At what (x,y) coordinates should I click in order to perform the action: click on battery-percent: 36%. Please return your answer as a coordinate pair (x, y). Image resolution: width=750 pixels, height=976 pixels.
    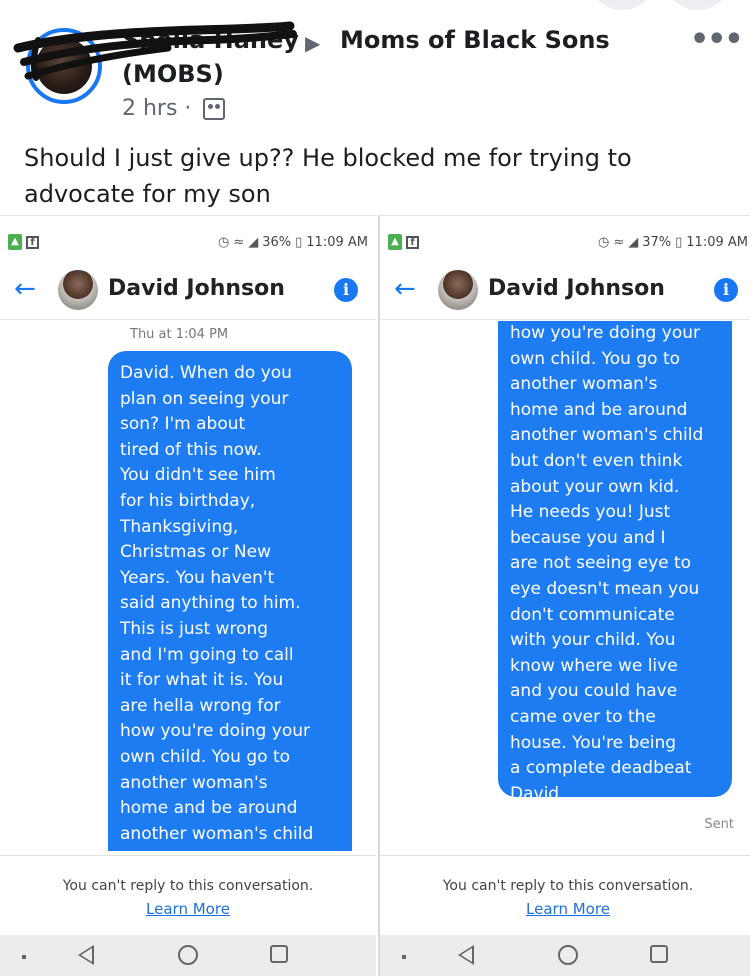
    Looking at the image, I should click on (277, 242).